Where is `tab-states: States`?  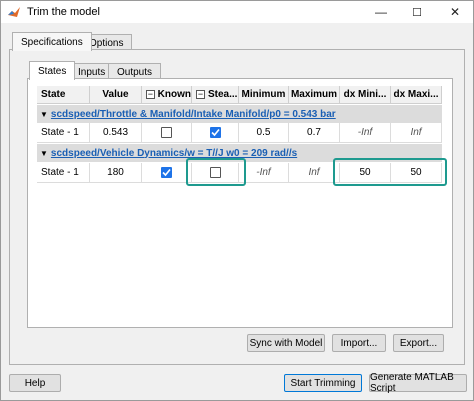
tab-states: States is located at coordinates (52, 70).